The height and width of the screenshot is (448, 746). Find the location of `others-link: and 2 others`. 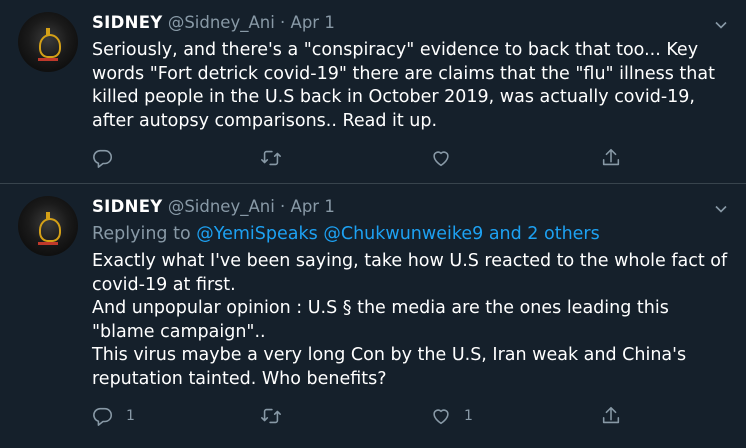

others-link: and 2 others is located at coordinates (544, 234).